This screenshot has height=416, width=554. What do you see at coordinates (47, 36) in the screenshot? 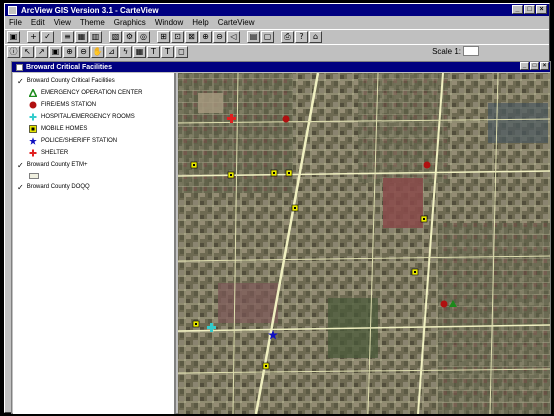
I see `theme-properties-icon: ✓` at bounding box center [47, 36].